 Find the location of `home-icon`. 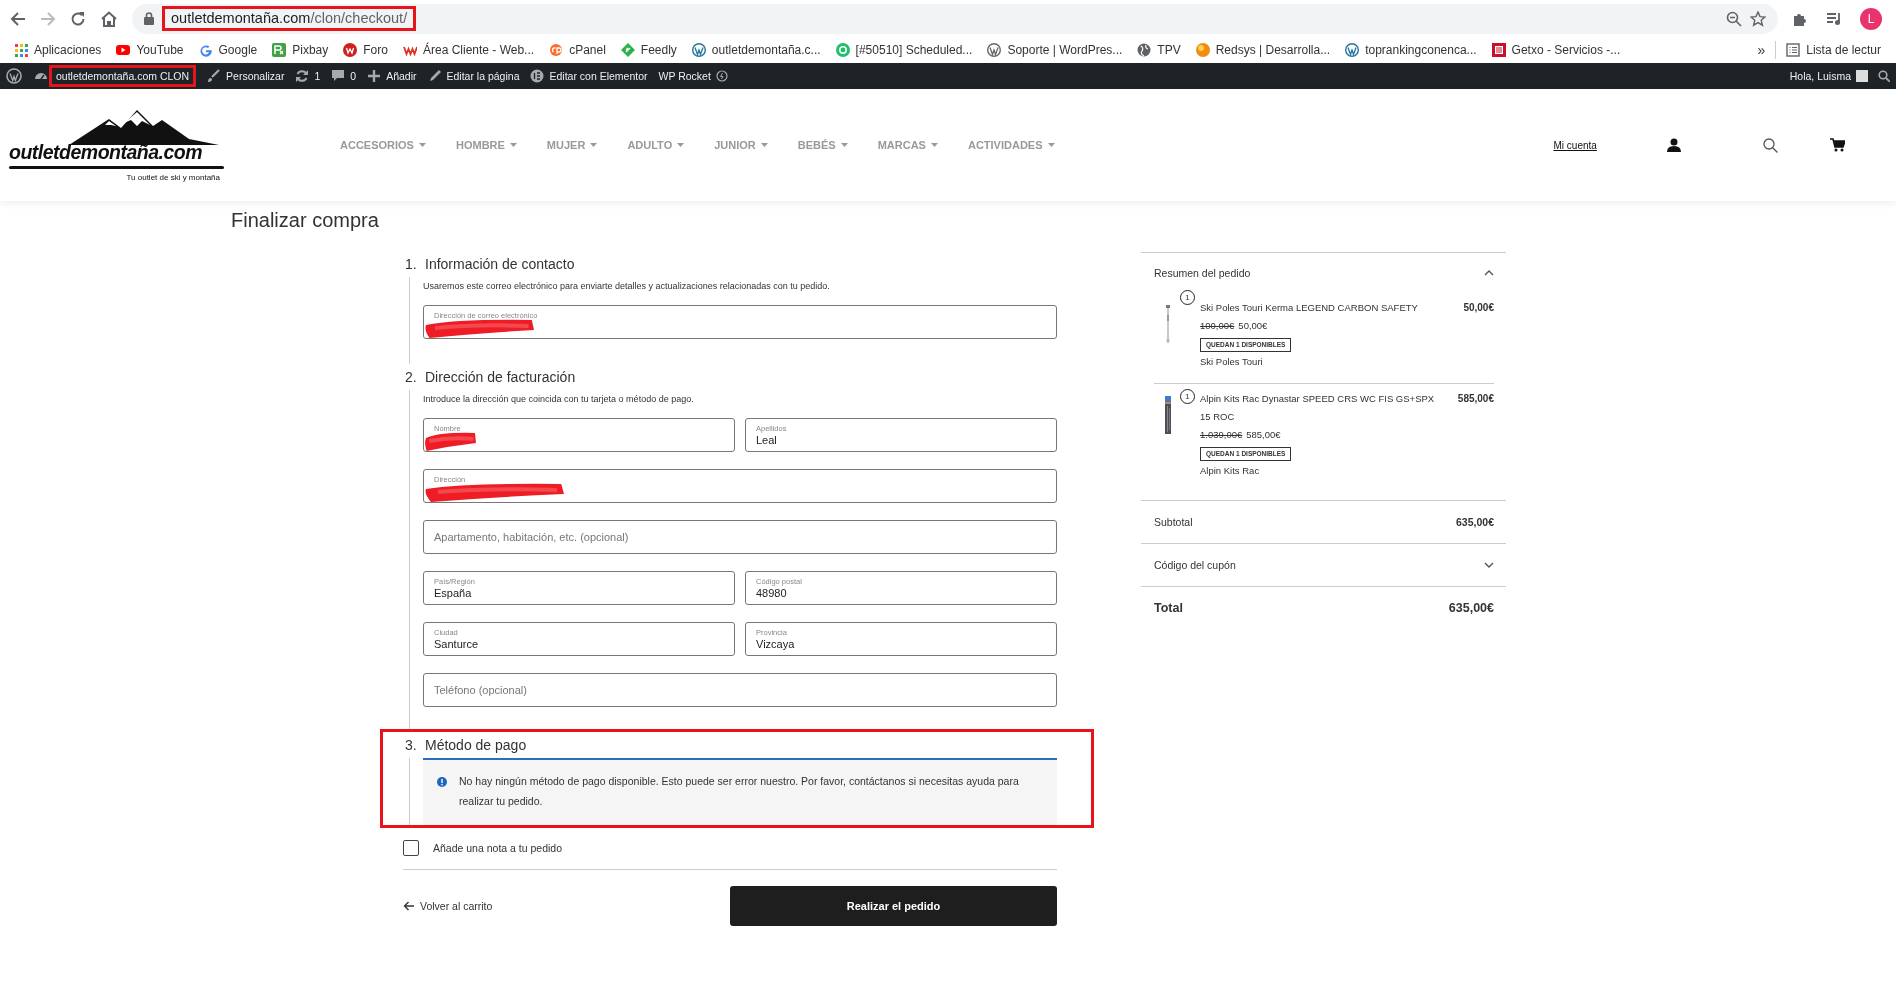

home-icon is located at coordinates (109, 18).